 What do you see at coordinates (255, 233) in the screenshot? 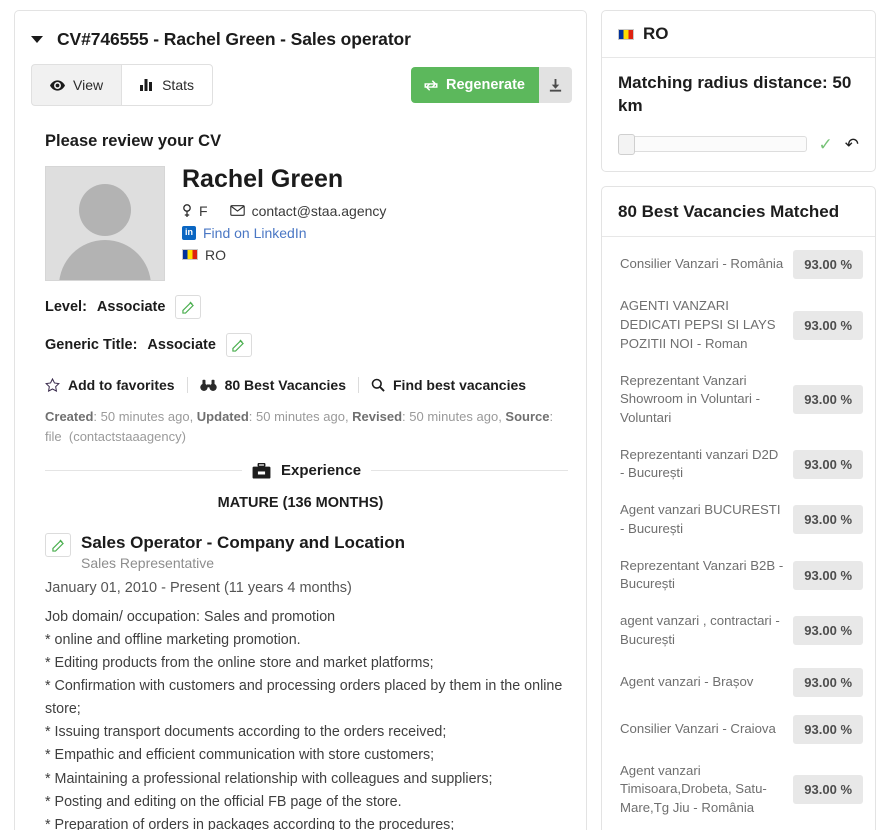
I see `linkedin-label: Find on LinkedIn` at bounding box center [255, 233].